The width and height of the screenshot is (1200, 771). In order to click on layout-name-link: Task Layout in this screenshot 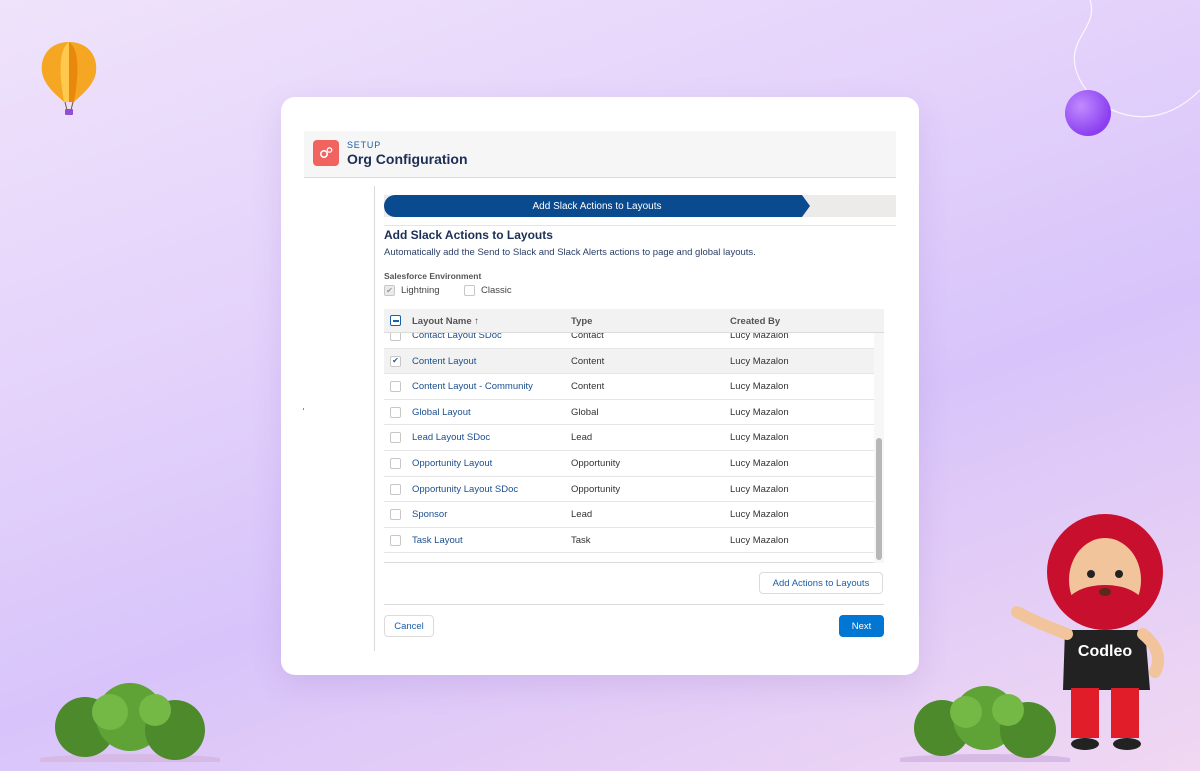, I will do `click(437, 540)`.